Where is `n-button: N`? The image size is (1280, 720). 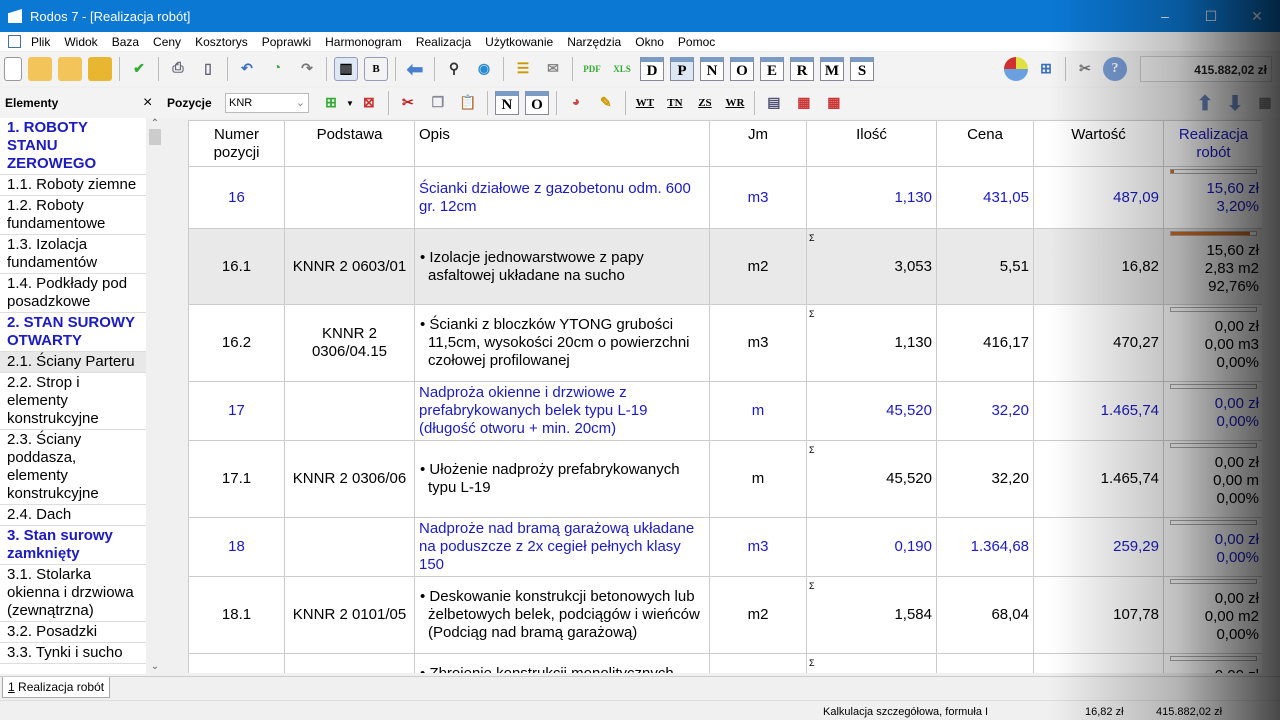 n-button: N is located at coordinates (506, 103).